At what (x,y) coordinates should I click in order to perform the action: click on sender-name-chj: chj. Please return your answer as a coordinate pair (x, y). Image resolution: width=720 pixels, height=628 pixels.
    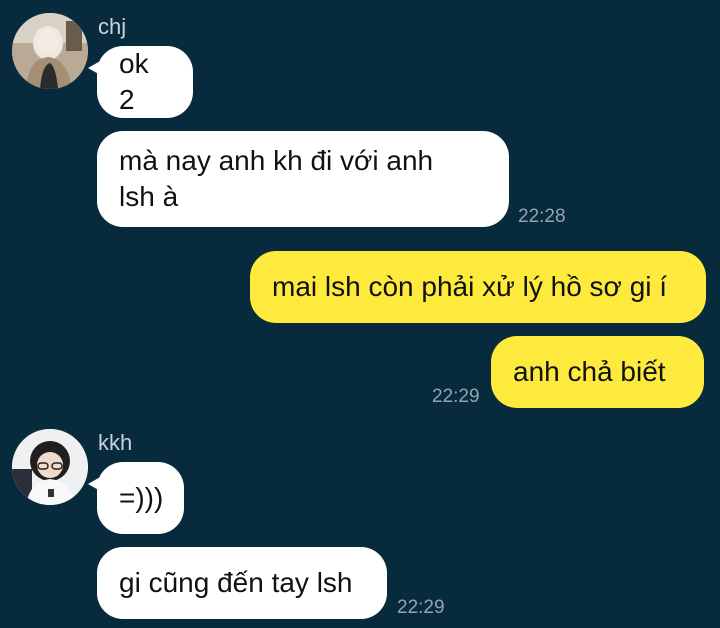
    Looking at the image, I should click on (112, 26).